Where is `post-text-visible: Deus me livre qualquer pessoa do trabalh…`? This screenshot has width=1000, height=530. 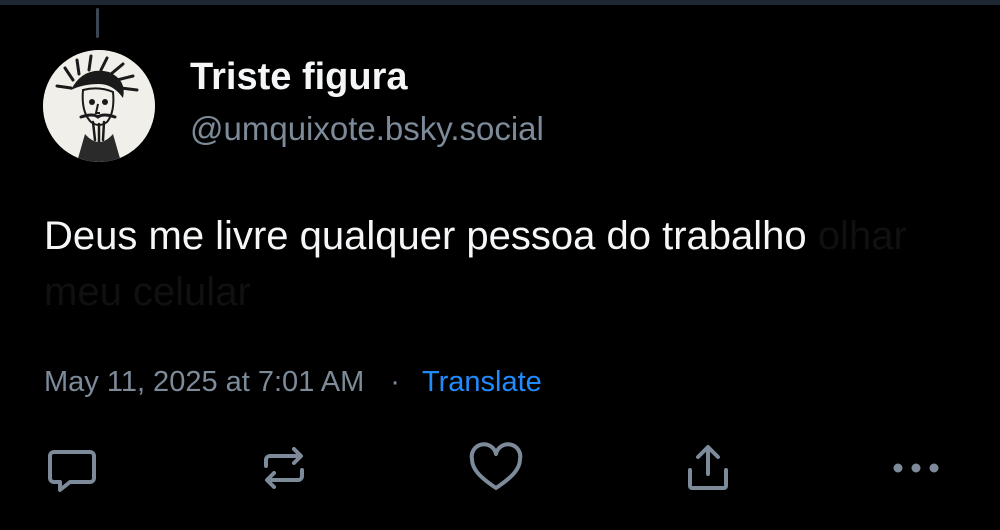
post-text-visible: Deus me livre qualquer pessoa do trabalh… is located at coordinates (425, 236).